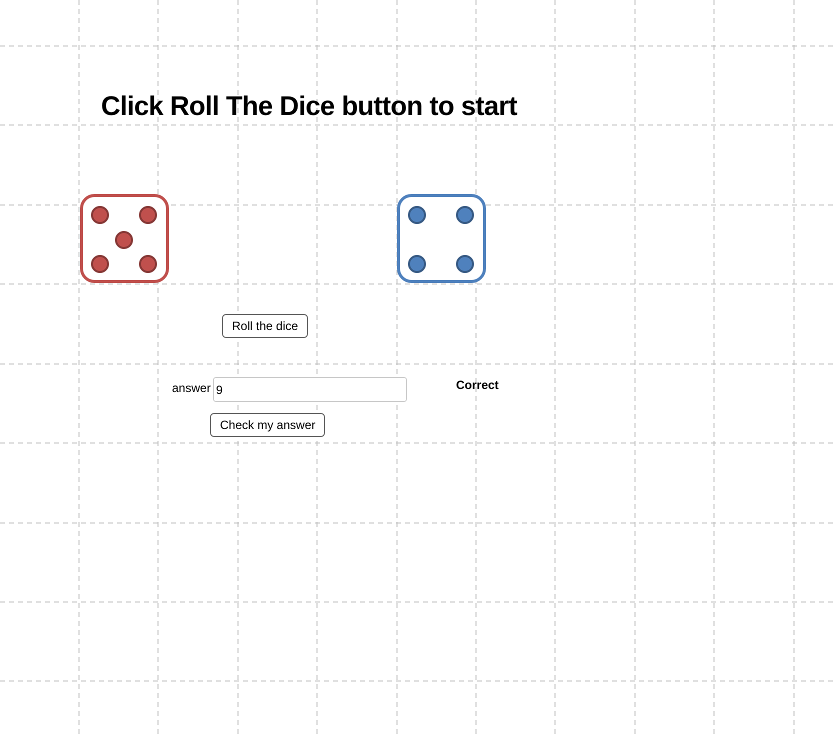  What do you see at coordinates (191, 388) in the screenshot?
I see `answer-label: answer` at bounding box center [191, 388].